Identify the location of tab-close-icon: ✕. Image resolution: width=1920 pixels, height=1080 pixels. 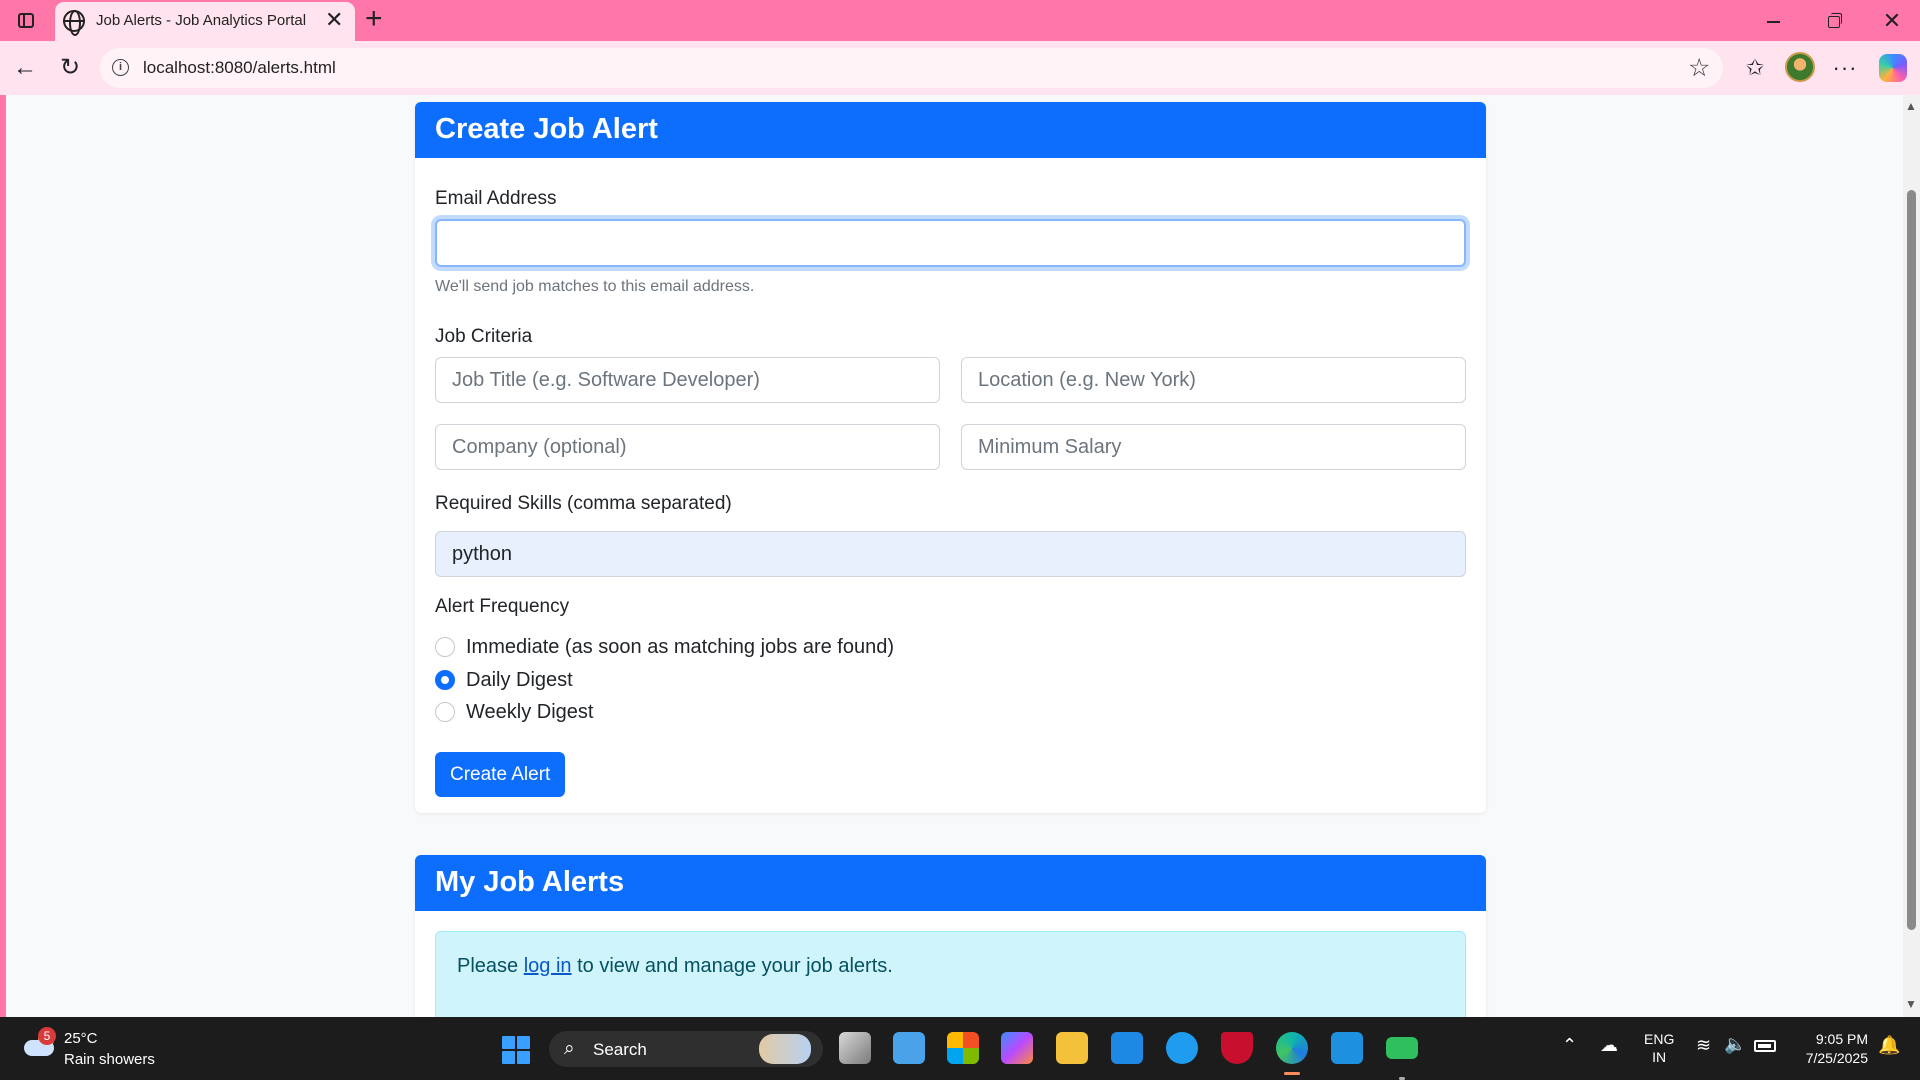
(334, 20).